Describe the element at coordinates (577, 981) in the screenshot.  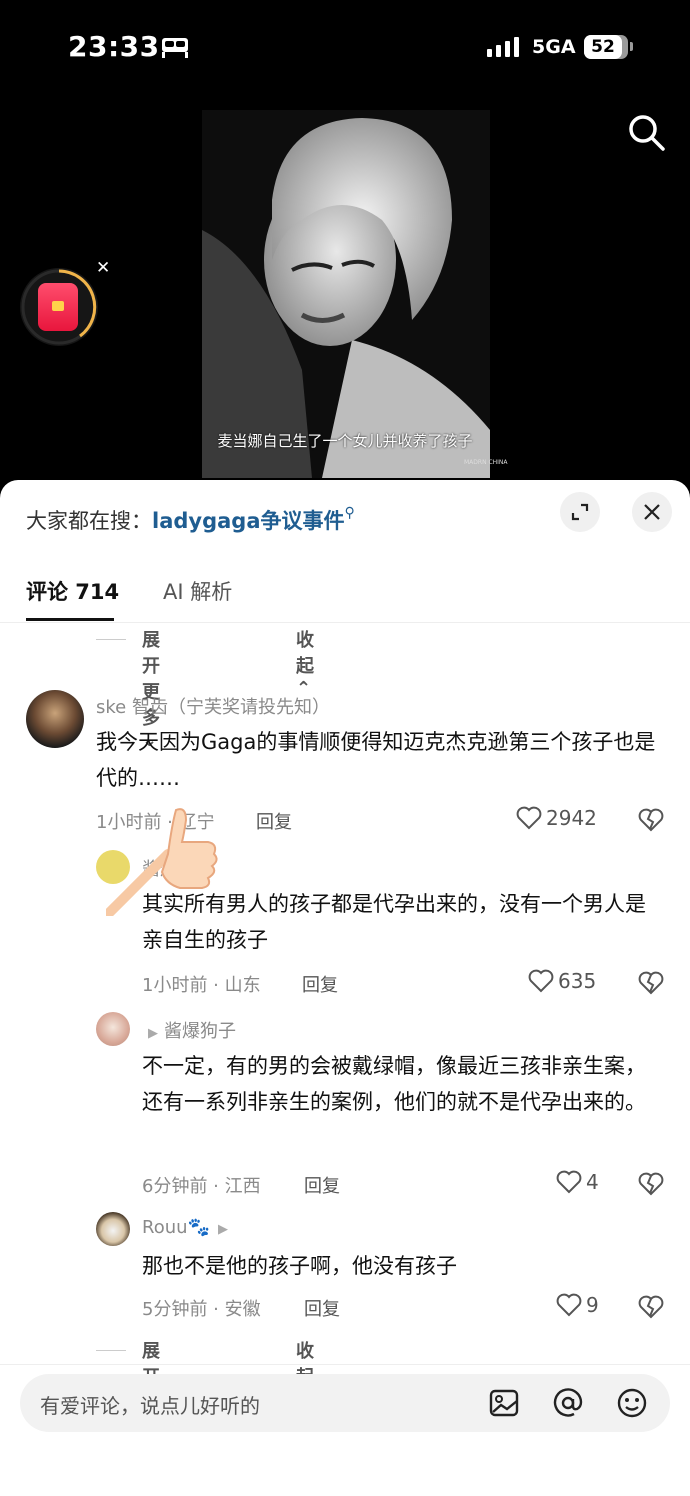
I see `like-count: 635` at that location.